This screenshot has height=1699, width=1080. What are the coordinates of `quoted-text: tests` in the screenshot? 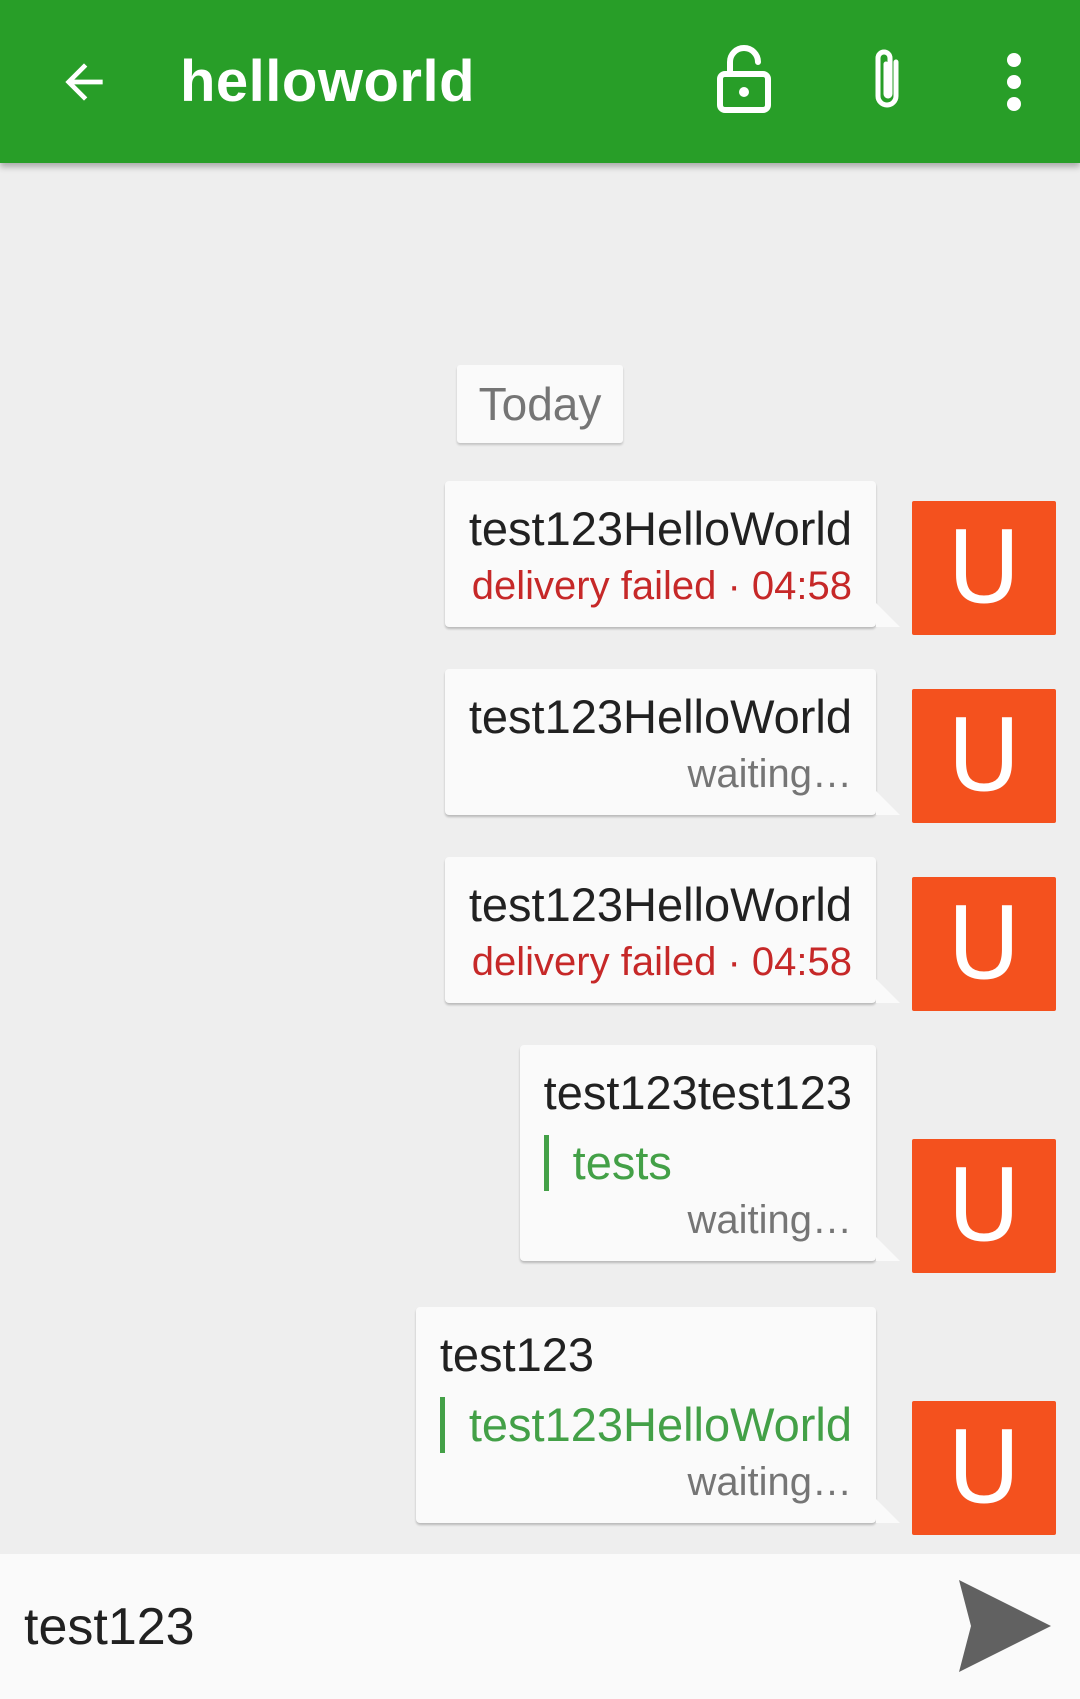 It's located at (697, 1163).